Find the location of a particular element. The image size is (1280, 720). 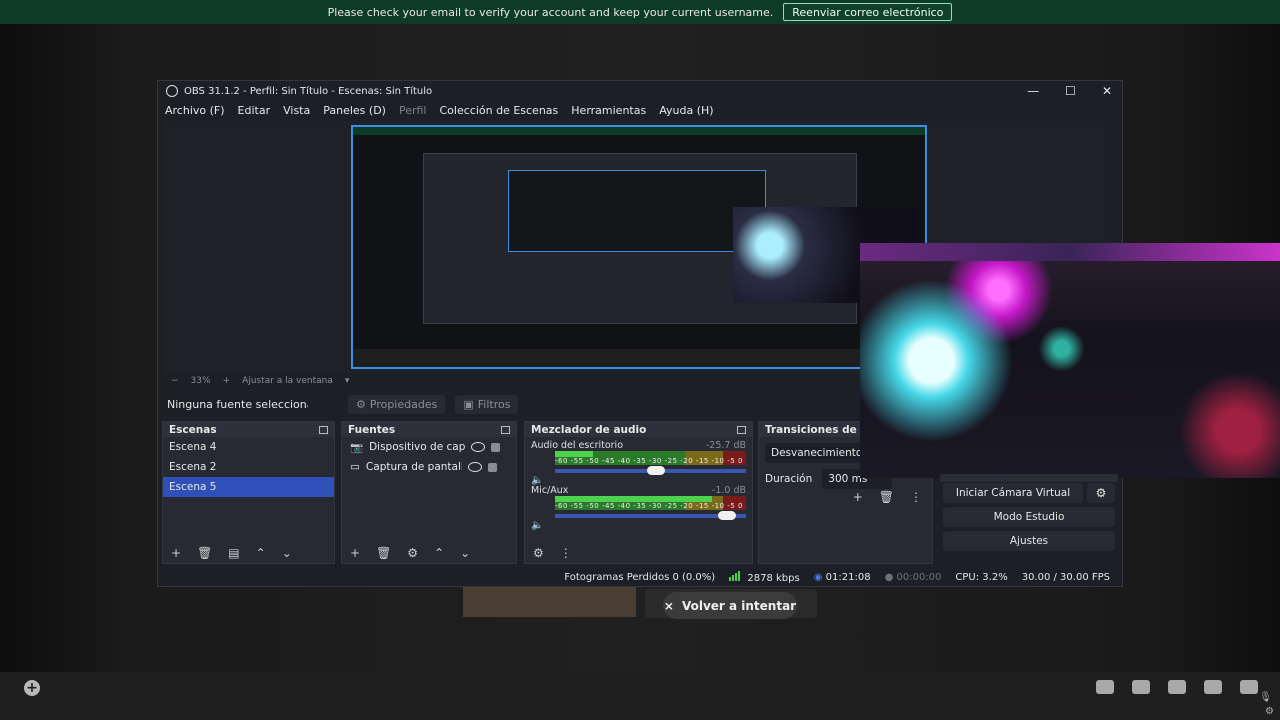

minimize-icon: — is located at coordinates (1033, 91).